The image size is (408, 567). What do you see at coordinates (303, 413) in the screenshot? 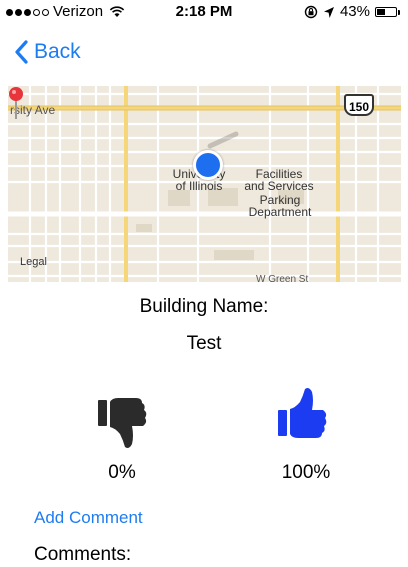
I see `thumbs-up-icon` at bounding box center [303, 413].